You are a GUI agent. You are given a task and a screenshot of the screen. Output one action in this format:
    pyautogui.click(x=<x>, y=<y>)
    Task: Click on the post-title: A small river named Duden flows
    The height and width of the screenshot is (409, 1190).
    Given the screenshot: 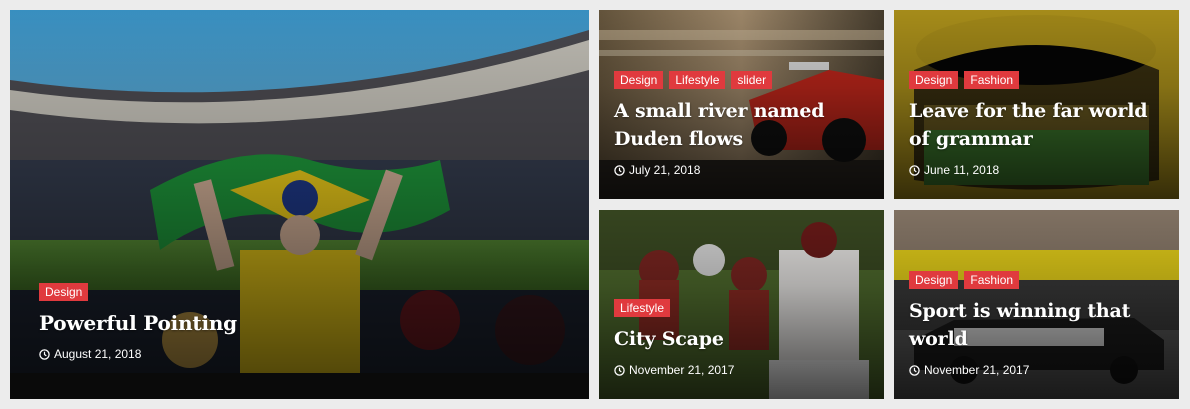 What is the action you would take?
    pyautogui.click(x=744, y=125)
    